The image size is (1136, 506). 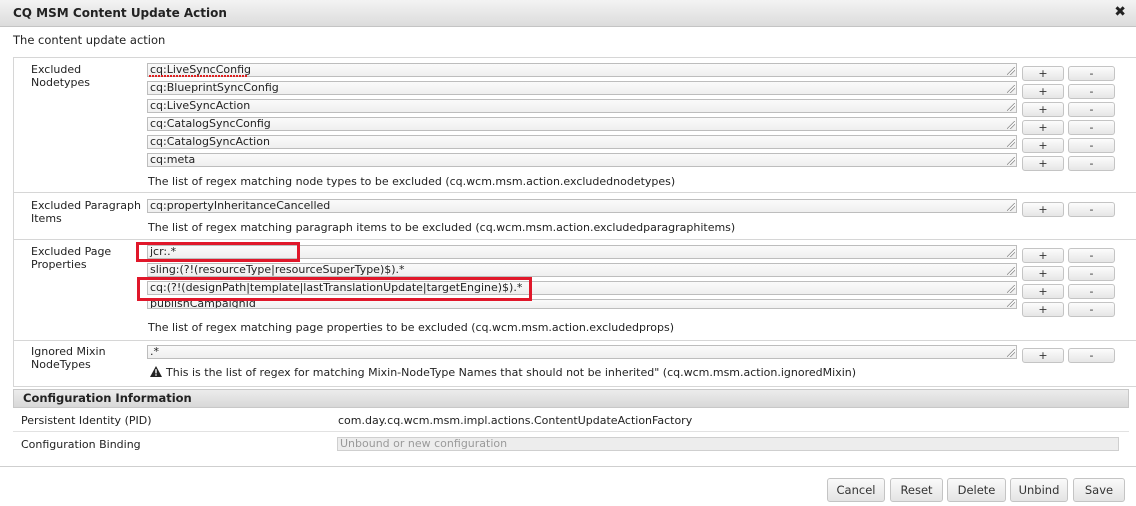 What do you see at coordinates (120, 13) in the screenshot?
I see `dialog-title: CQ MSM Content Update Action` at bounding box center [120, 13].